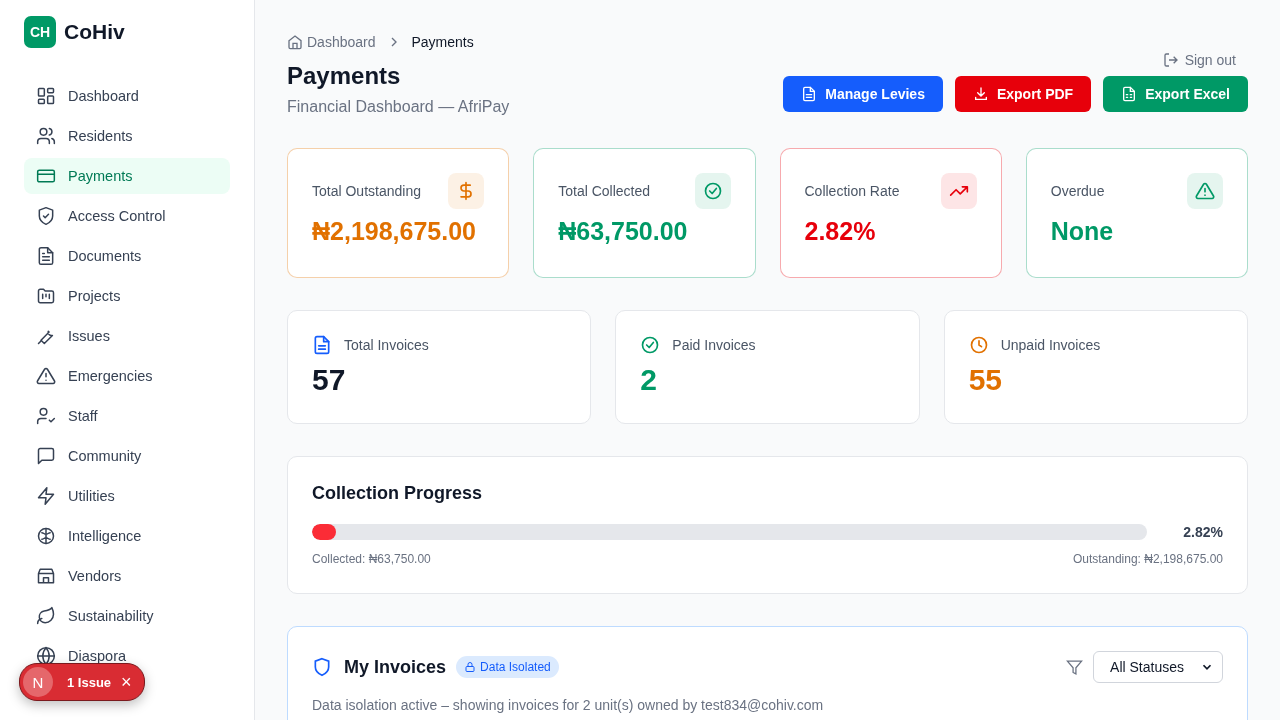  I want to click on action-button: Export PDF, so click(1023, 94).